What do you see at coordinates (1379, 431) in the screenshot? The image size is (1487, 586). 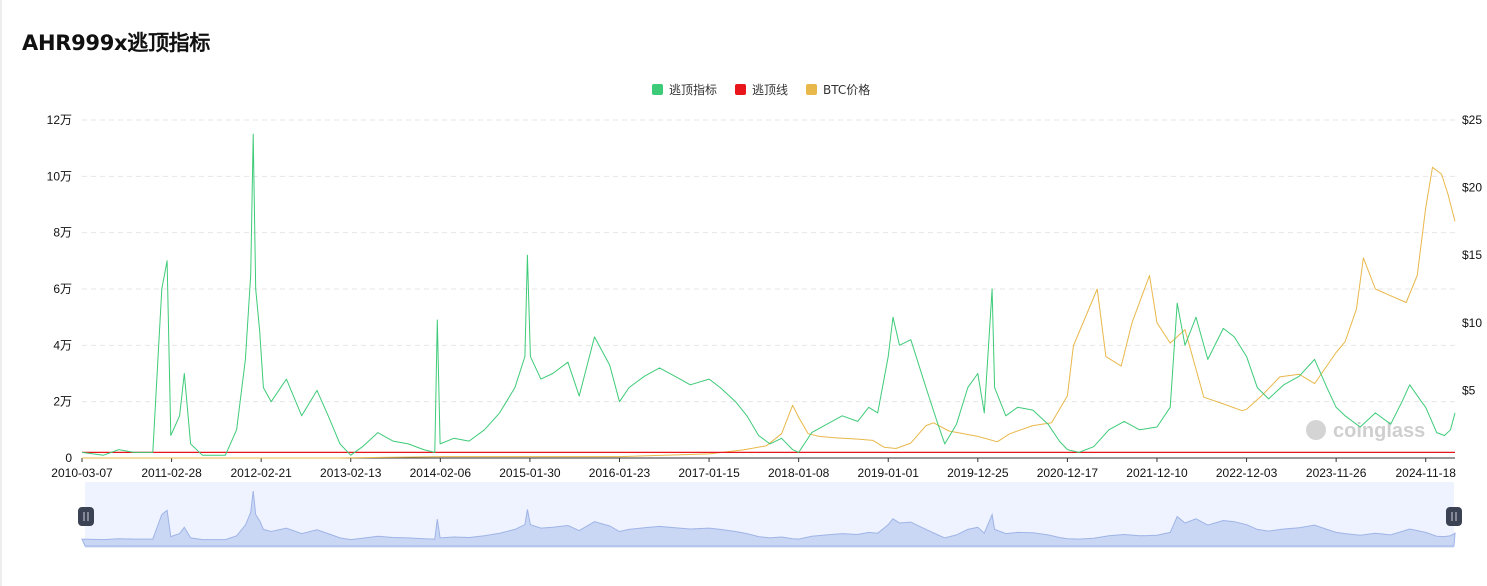 I see `watermark-text: coinglass` at bounding box center [1379, 431].